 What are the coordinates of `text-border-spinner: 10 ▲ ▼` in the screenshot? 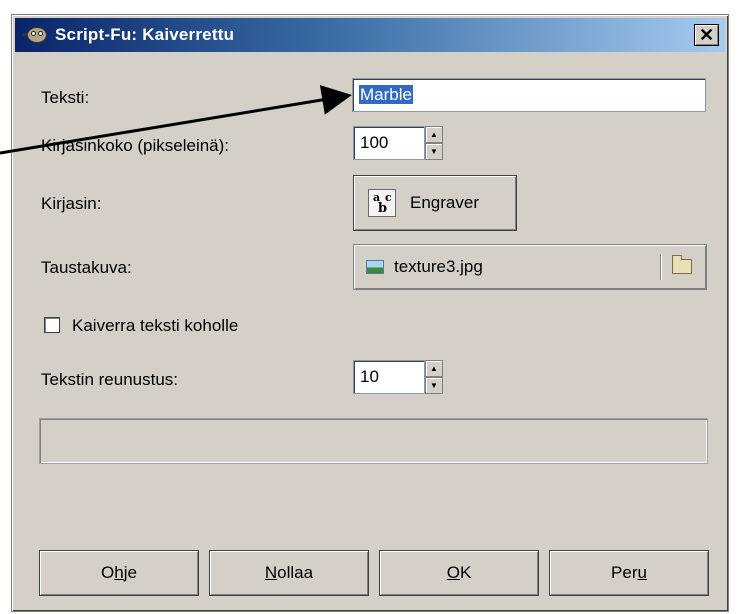 It's located at (398, 377).